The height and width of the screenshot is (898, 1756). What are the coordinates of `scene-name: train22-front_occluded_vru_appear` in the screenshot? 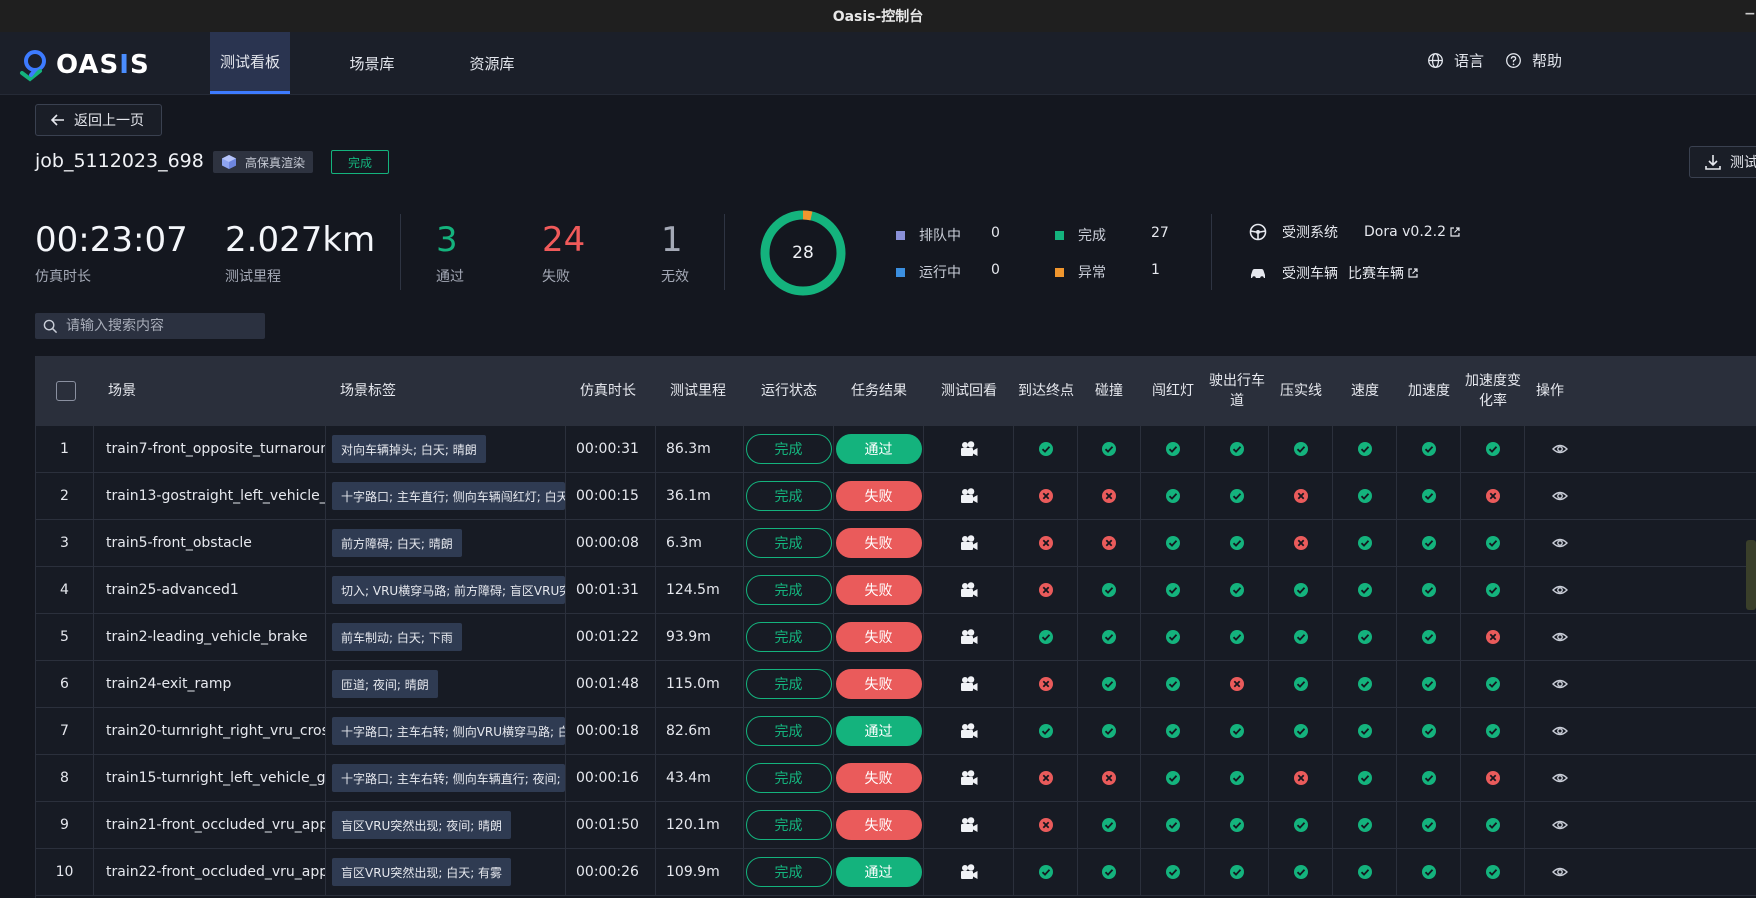 It's located at (210, 872).